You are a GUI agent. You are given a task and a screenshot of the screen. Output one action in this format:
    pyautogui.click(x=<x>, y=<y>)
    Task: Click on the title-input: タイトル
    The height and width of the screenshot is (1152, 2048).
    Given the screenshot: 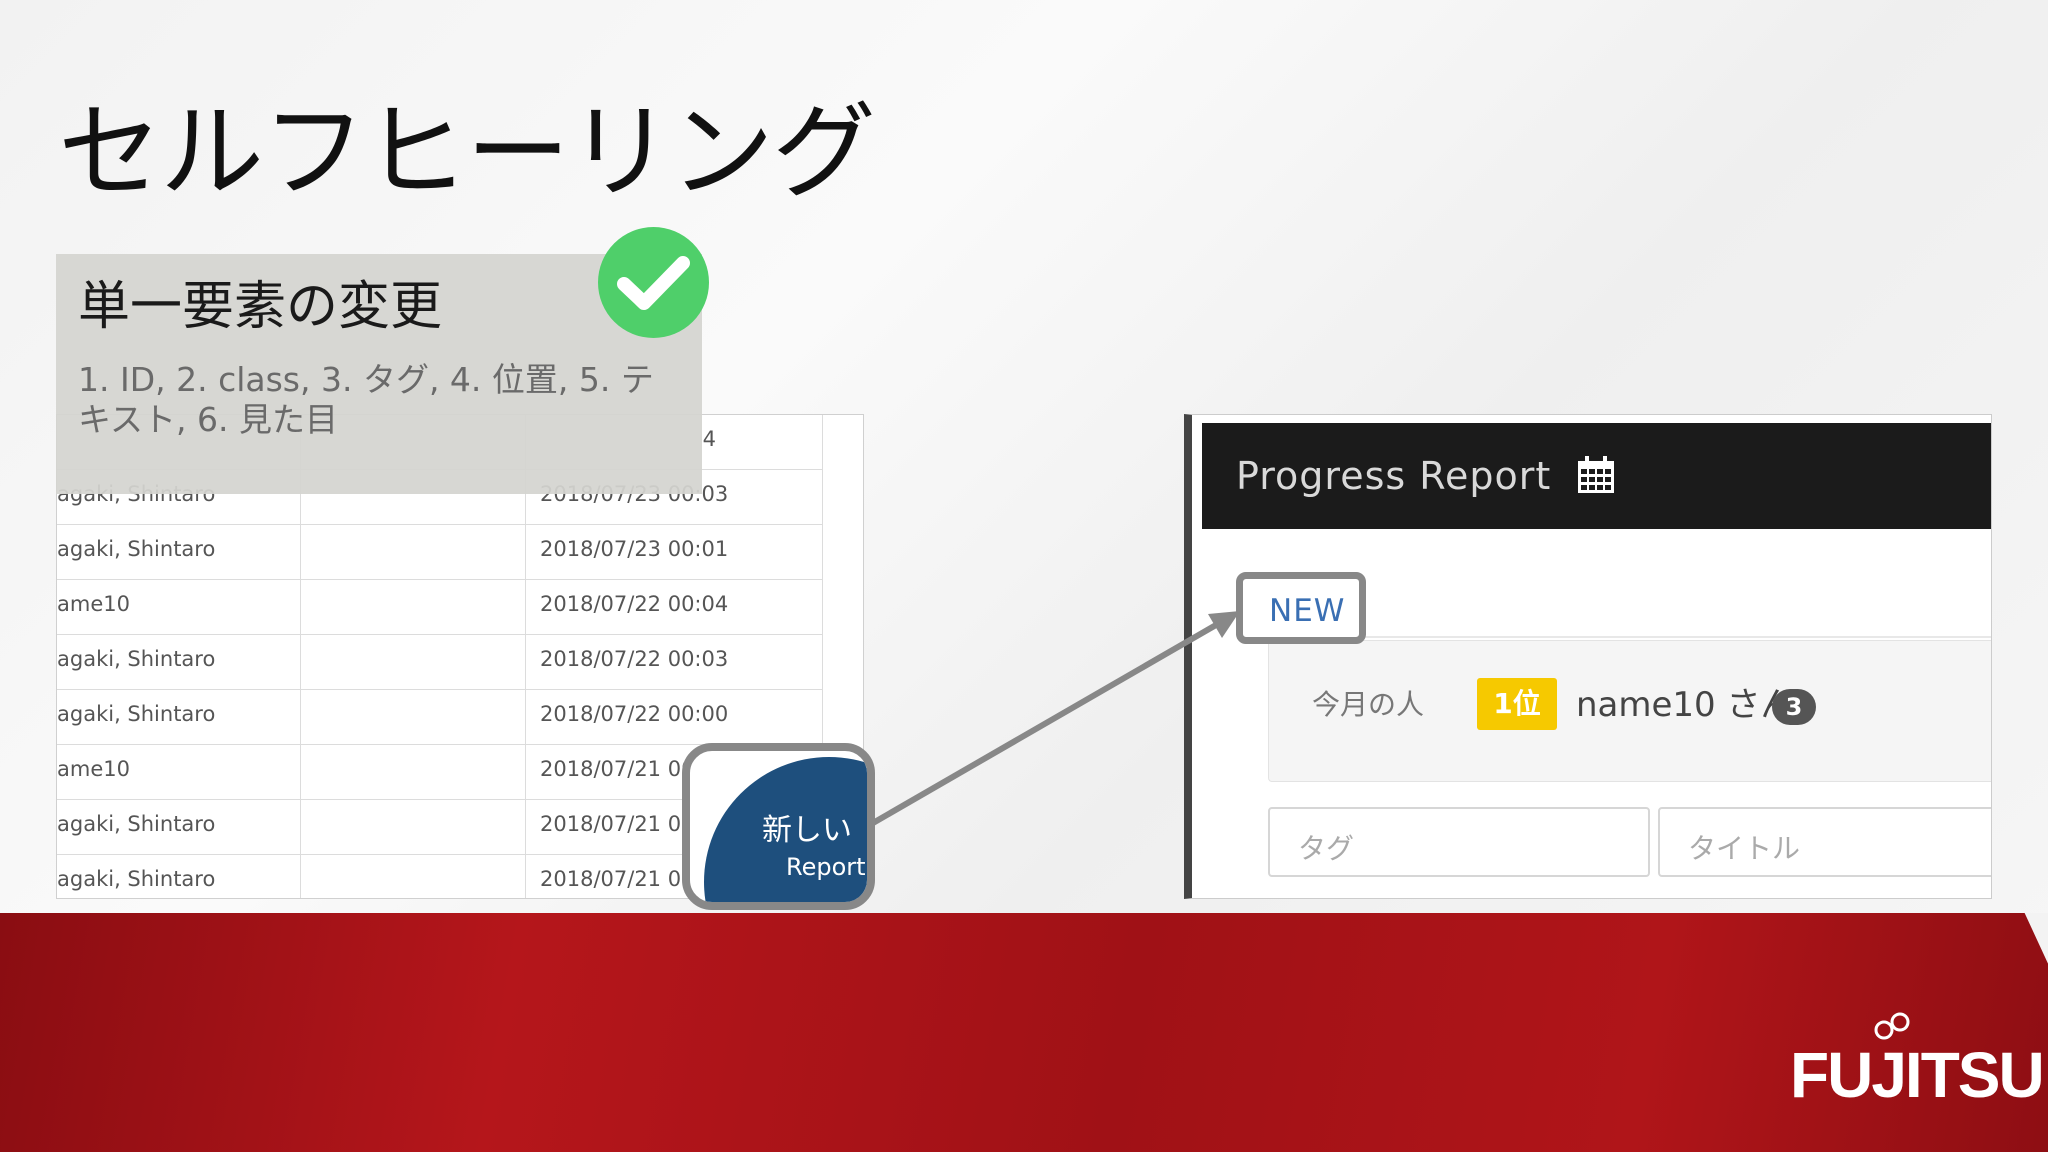 What is the action you would take?
    pyautogui.click(x=1824, y=842)
    